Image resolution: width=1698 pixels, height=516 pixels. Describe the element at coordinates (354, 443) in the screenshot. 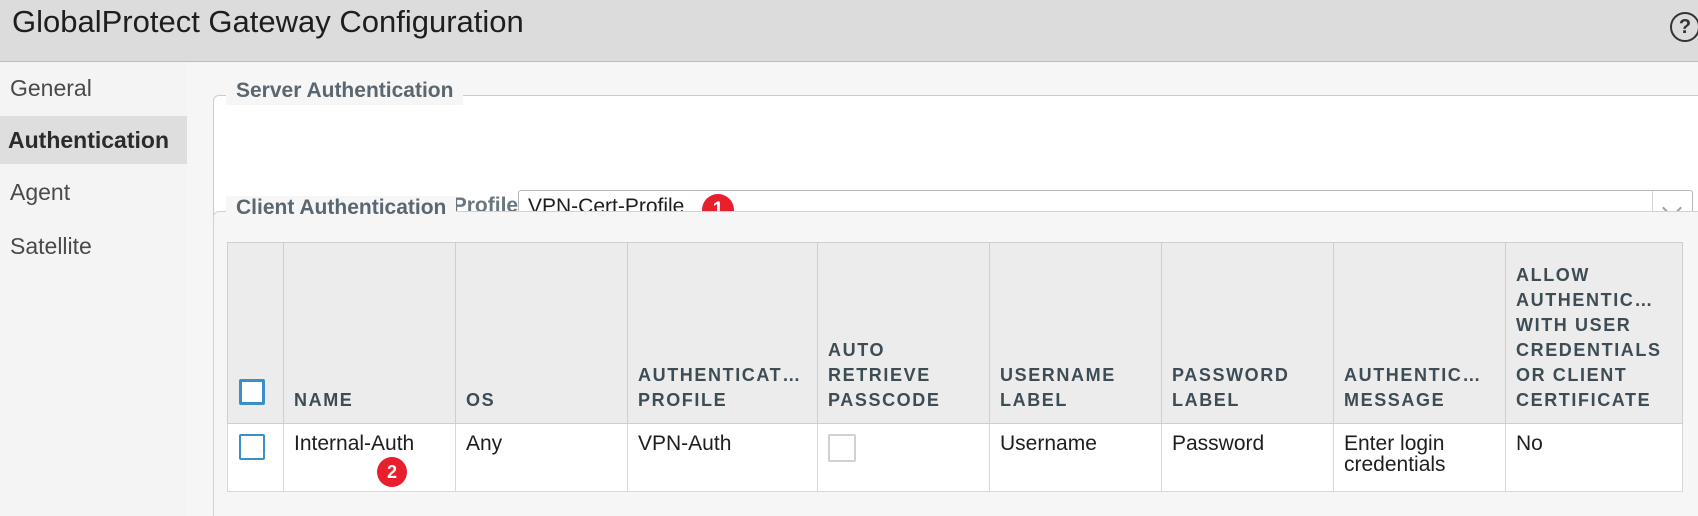

I see `row-name: Internal-Auth` at that location.